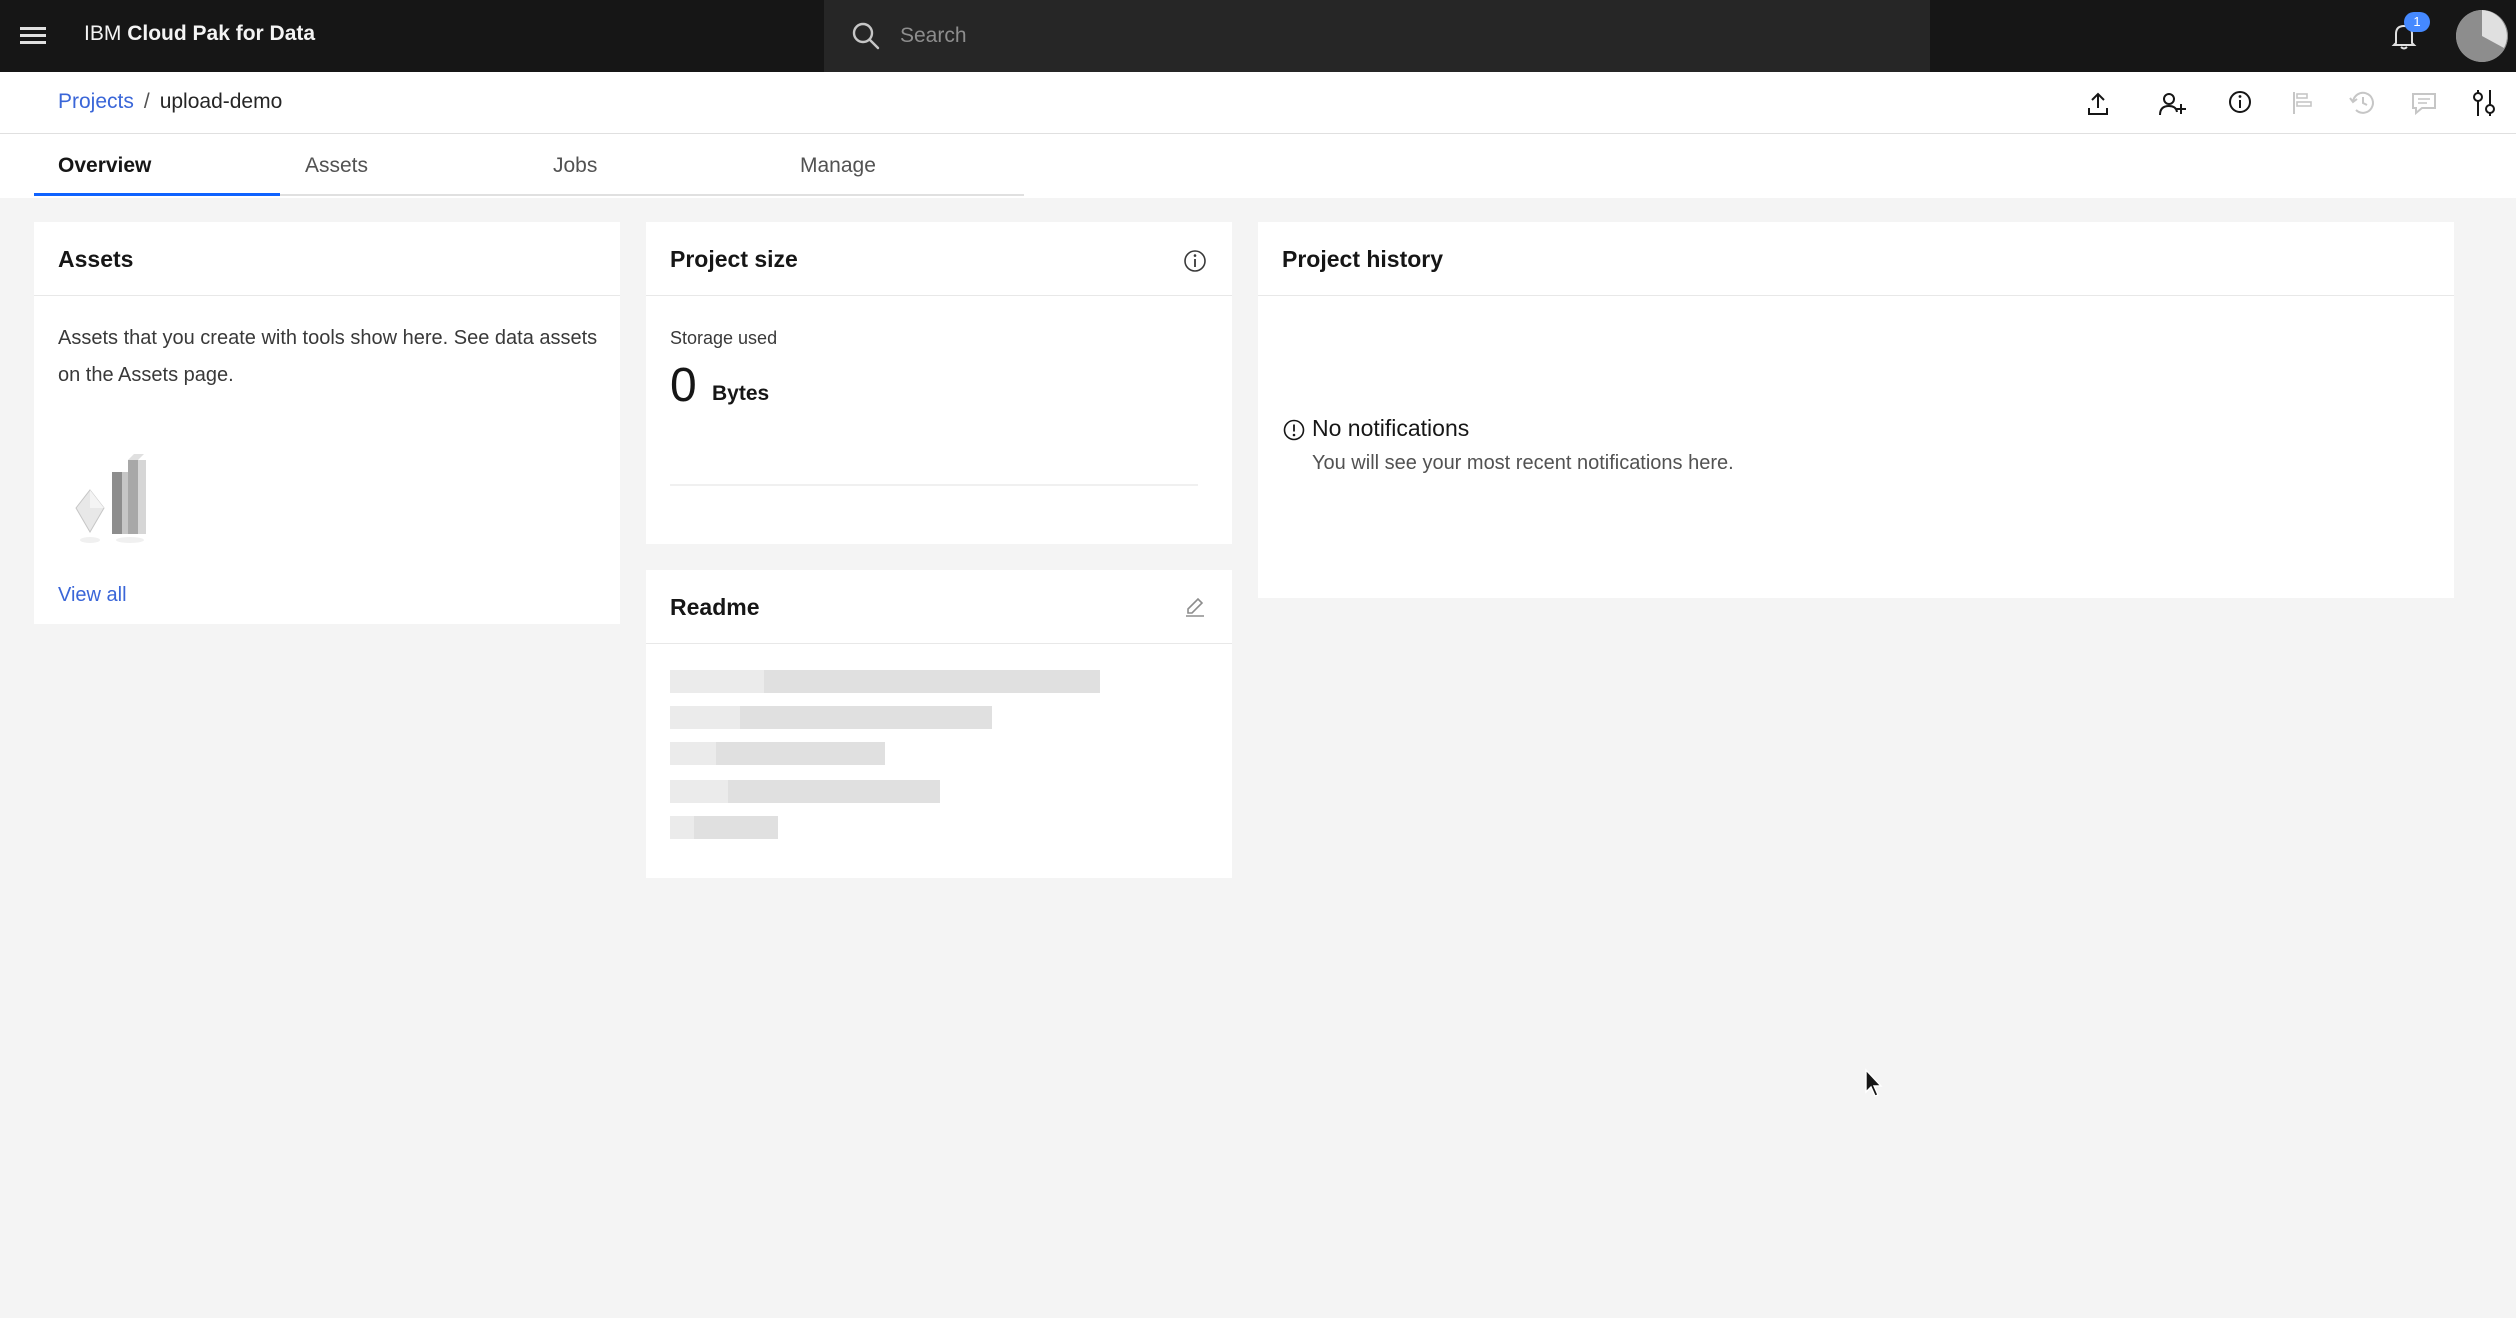 This screenshot has width=2516, height=1318. I want to click on project-history-title: Project history, so click(1363, 259).